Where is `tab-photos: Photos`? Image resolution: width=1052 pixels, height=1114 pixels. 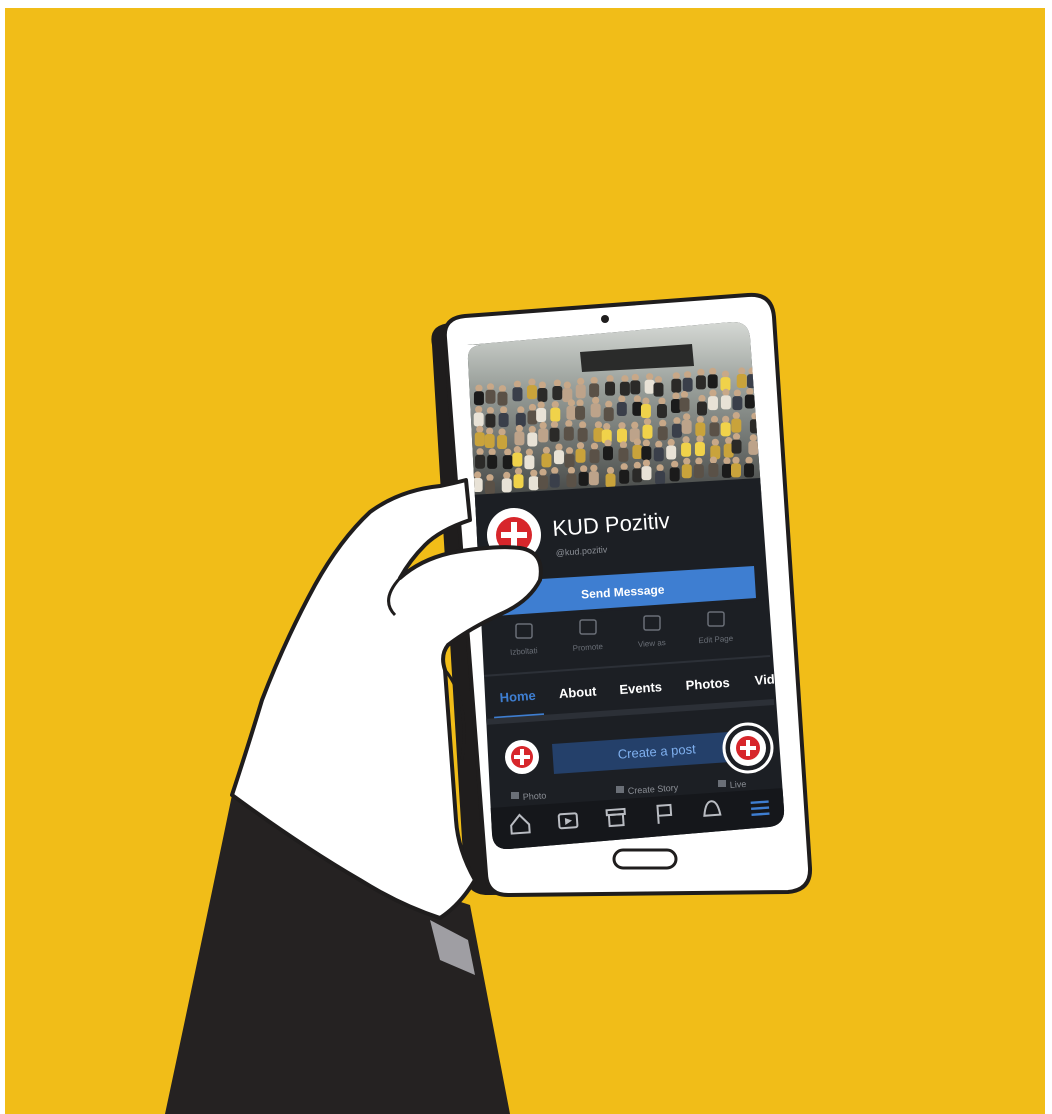 tab-photos: Photos is located at coordinates (707, 684).